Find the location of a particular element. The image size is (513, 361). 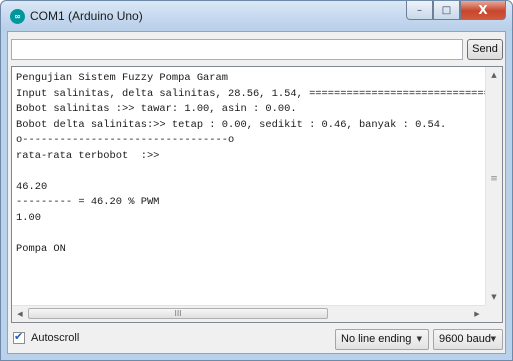

window-title: COM1 (Arduino Uno) is located at coordinates (86, 16).